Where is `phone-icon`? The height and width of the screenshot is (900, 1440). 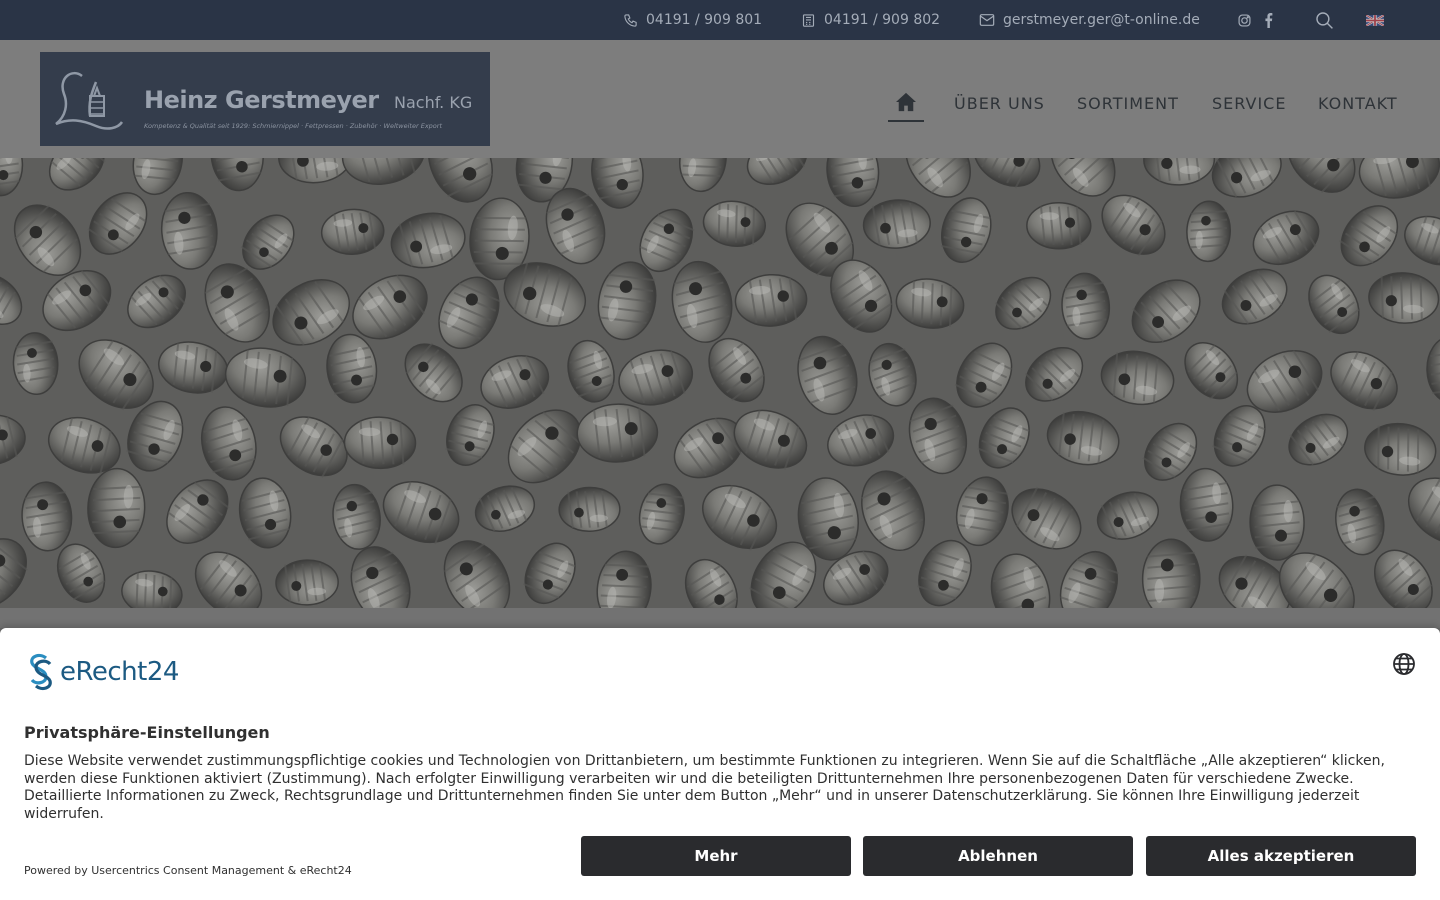 phone-icon is located at coordinates (630, 20).